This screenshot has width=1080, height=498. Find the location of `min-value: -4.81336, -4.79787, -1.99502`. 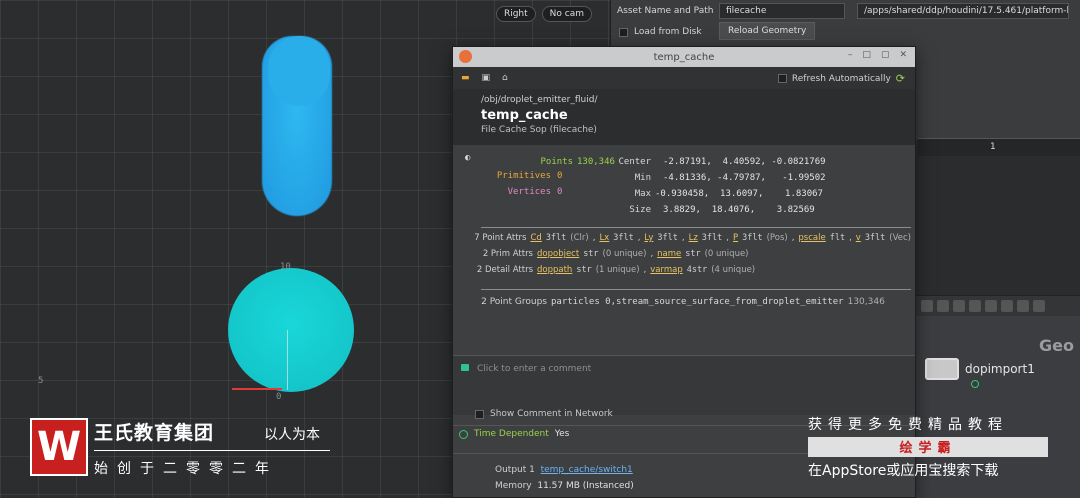

min-value: -4.81336, -4.79787, -1.99502 is located at coordinates (744, 178).